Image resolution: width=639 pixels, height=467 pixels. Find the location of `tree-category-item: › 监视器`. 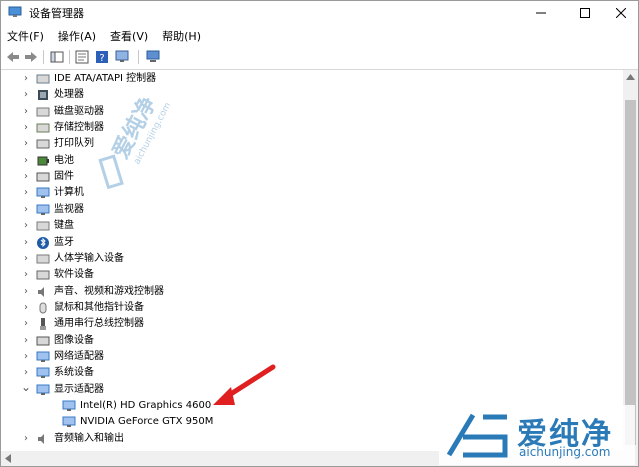

tree-category-item: › 监视器 is located at coordinates (311, 210).